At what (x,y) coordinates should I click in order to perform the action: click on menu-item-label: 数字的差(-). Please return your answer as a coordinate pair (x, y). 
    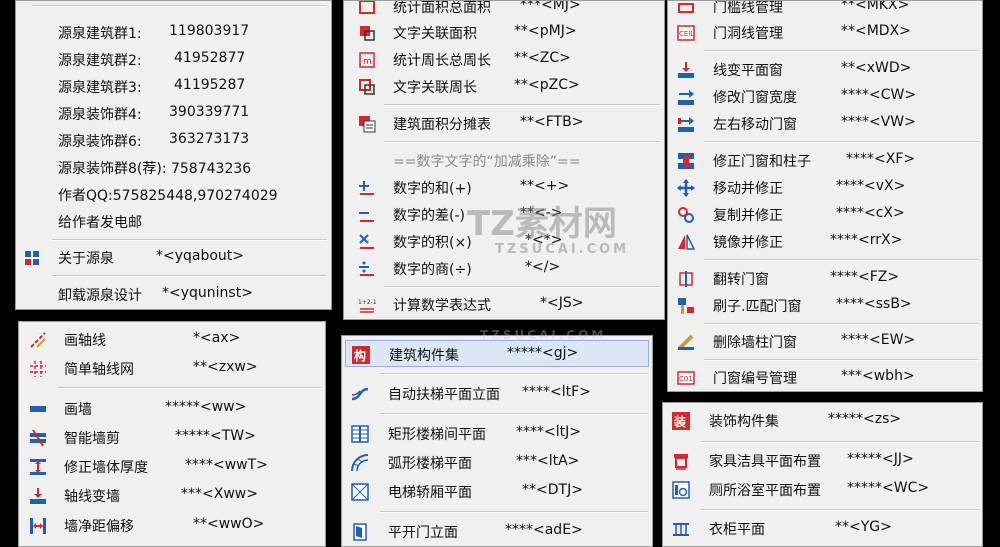
    Looking at the image, I should click on (429, 216).